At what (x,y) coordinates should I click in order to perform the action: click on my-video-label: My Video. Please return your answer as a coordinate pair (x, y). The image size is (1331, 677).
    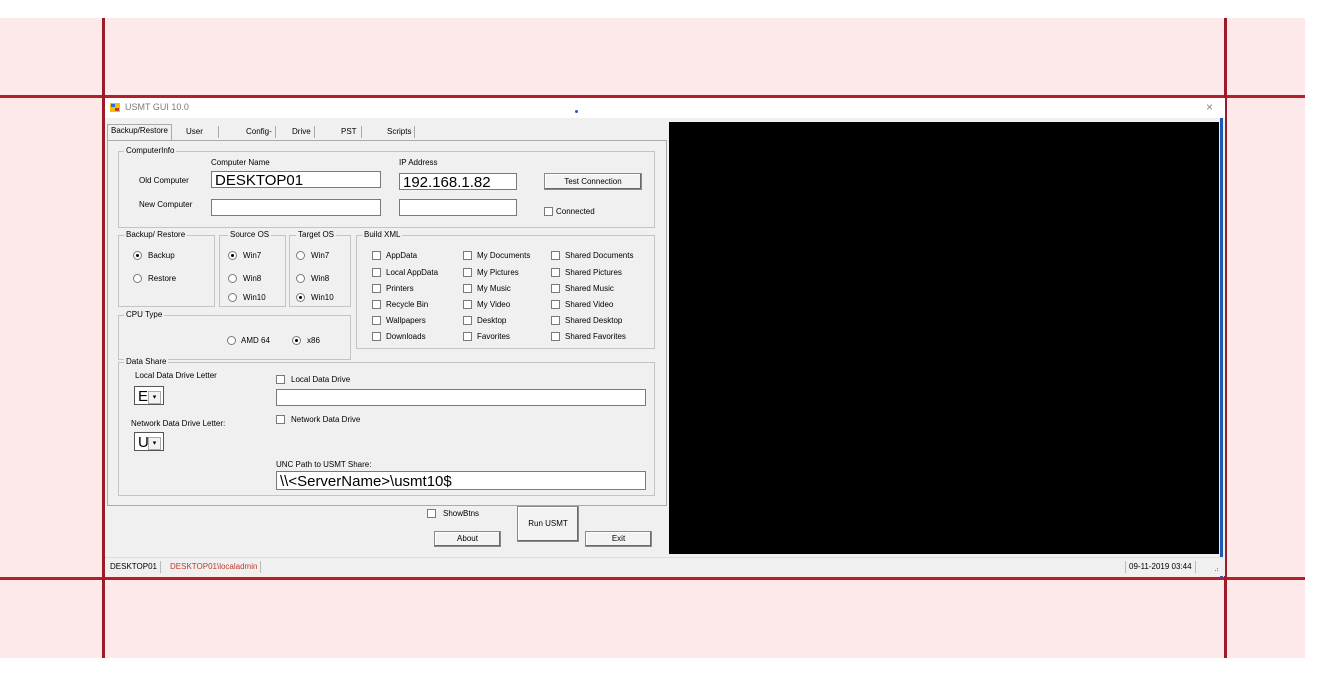
    Looking at the image, I should click on (494, 304).